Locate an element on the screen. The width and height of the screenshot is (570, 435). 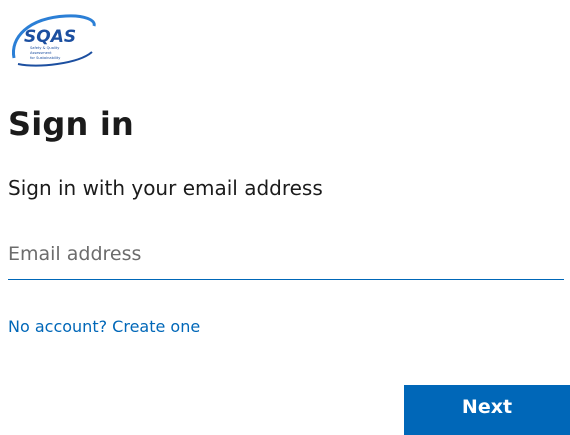
logo-tagline-2: Assessment is located at coordinates (41, 53).